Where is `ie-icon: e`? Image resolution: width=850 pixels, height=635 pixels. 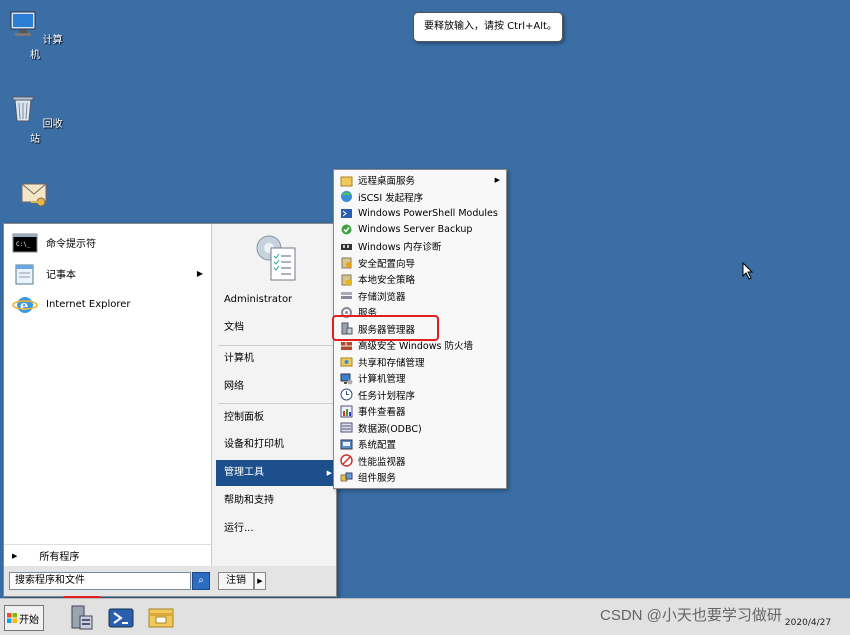
ie-icon: e is located at coordinates (25, 305).